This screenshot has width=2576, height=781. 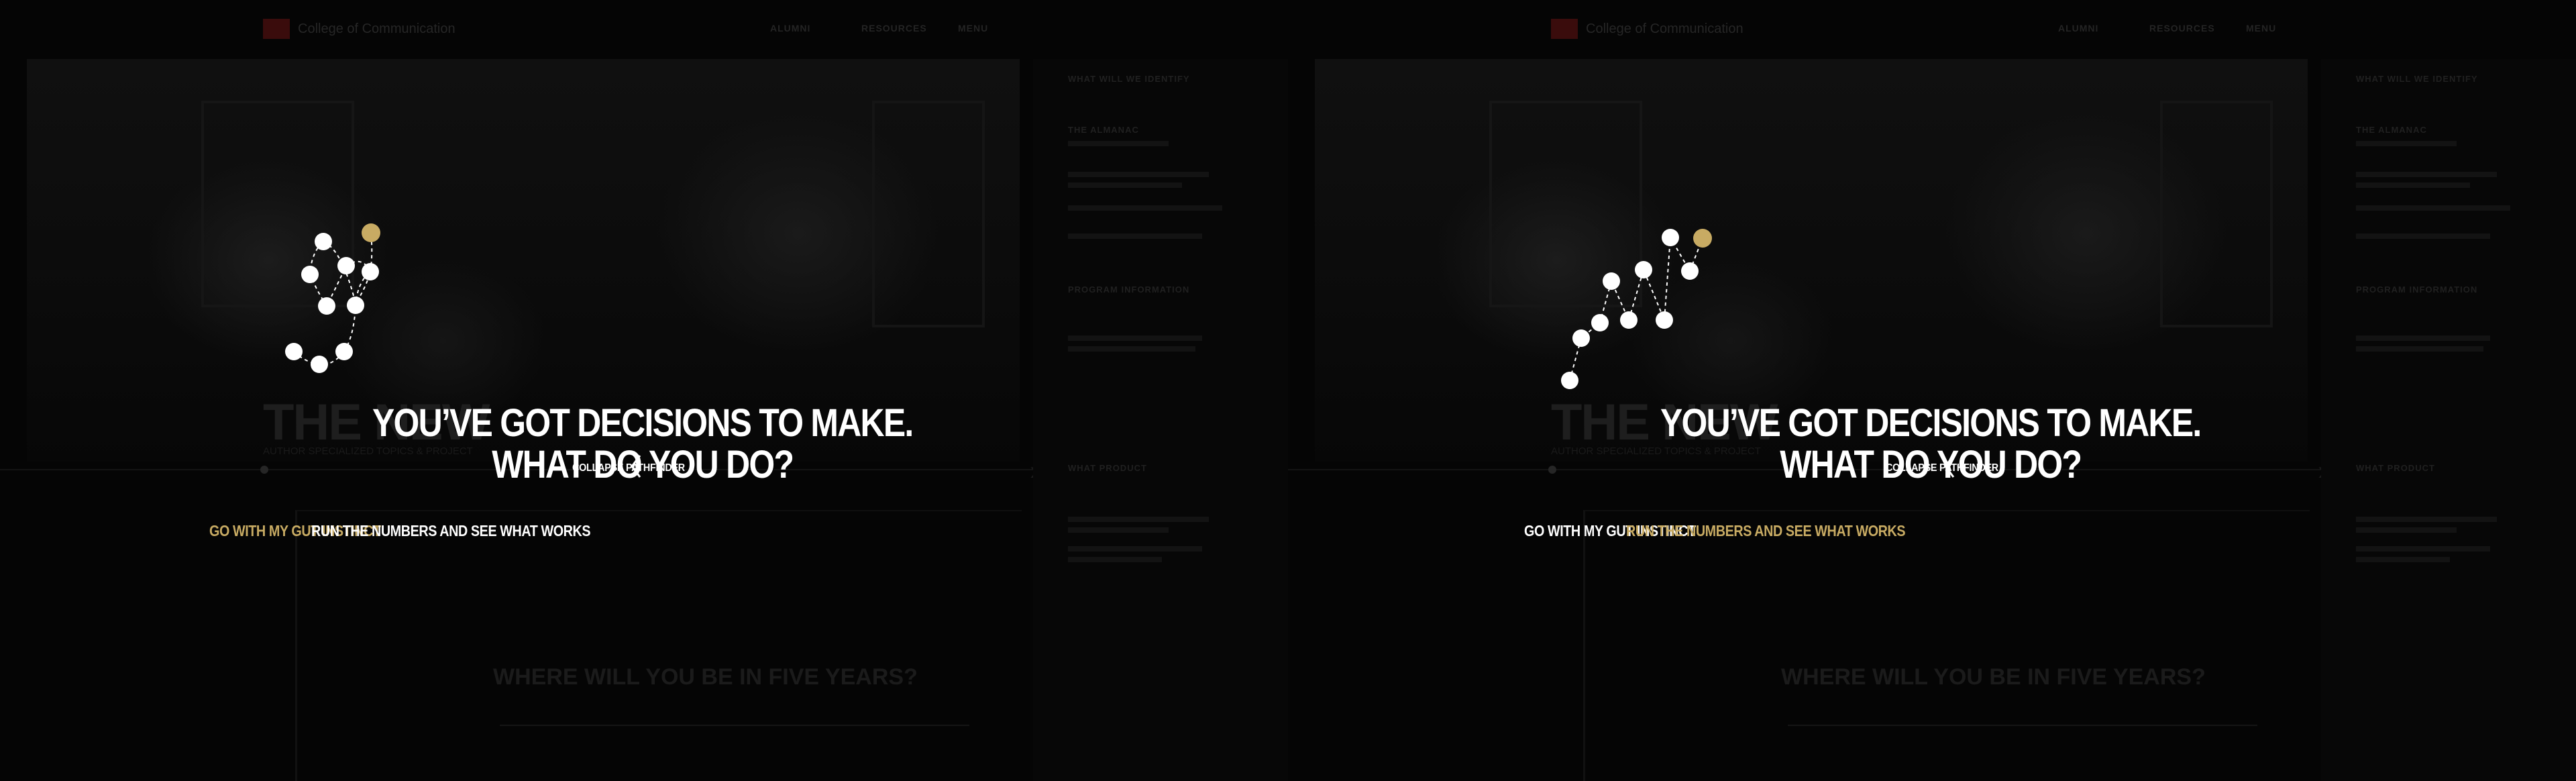 I want to click on path-connectors, so click(x=1636, y=308).